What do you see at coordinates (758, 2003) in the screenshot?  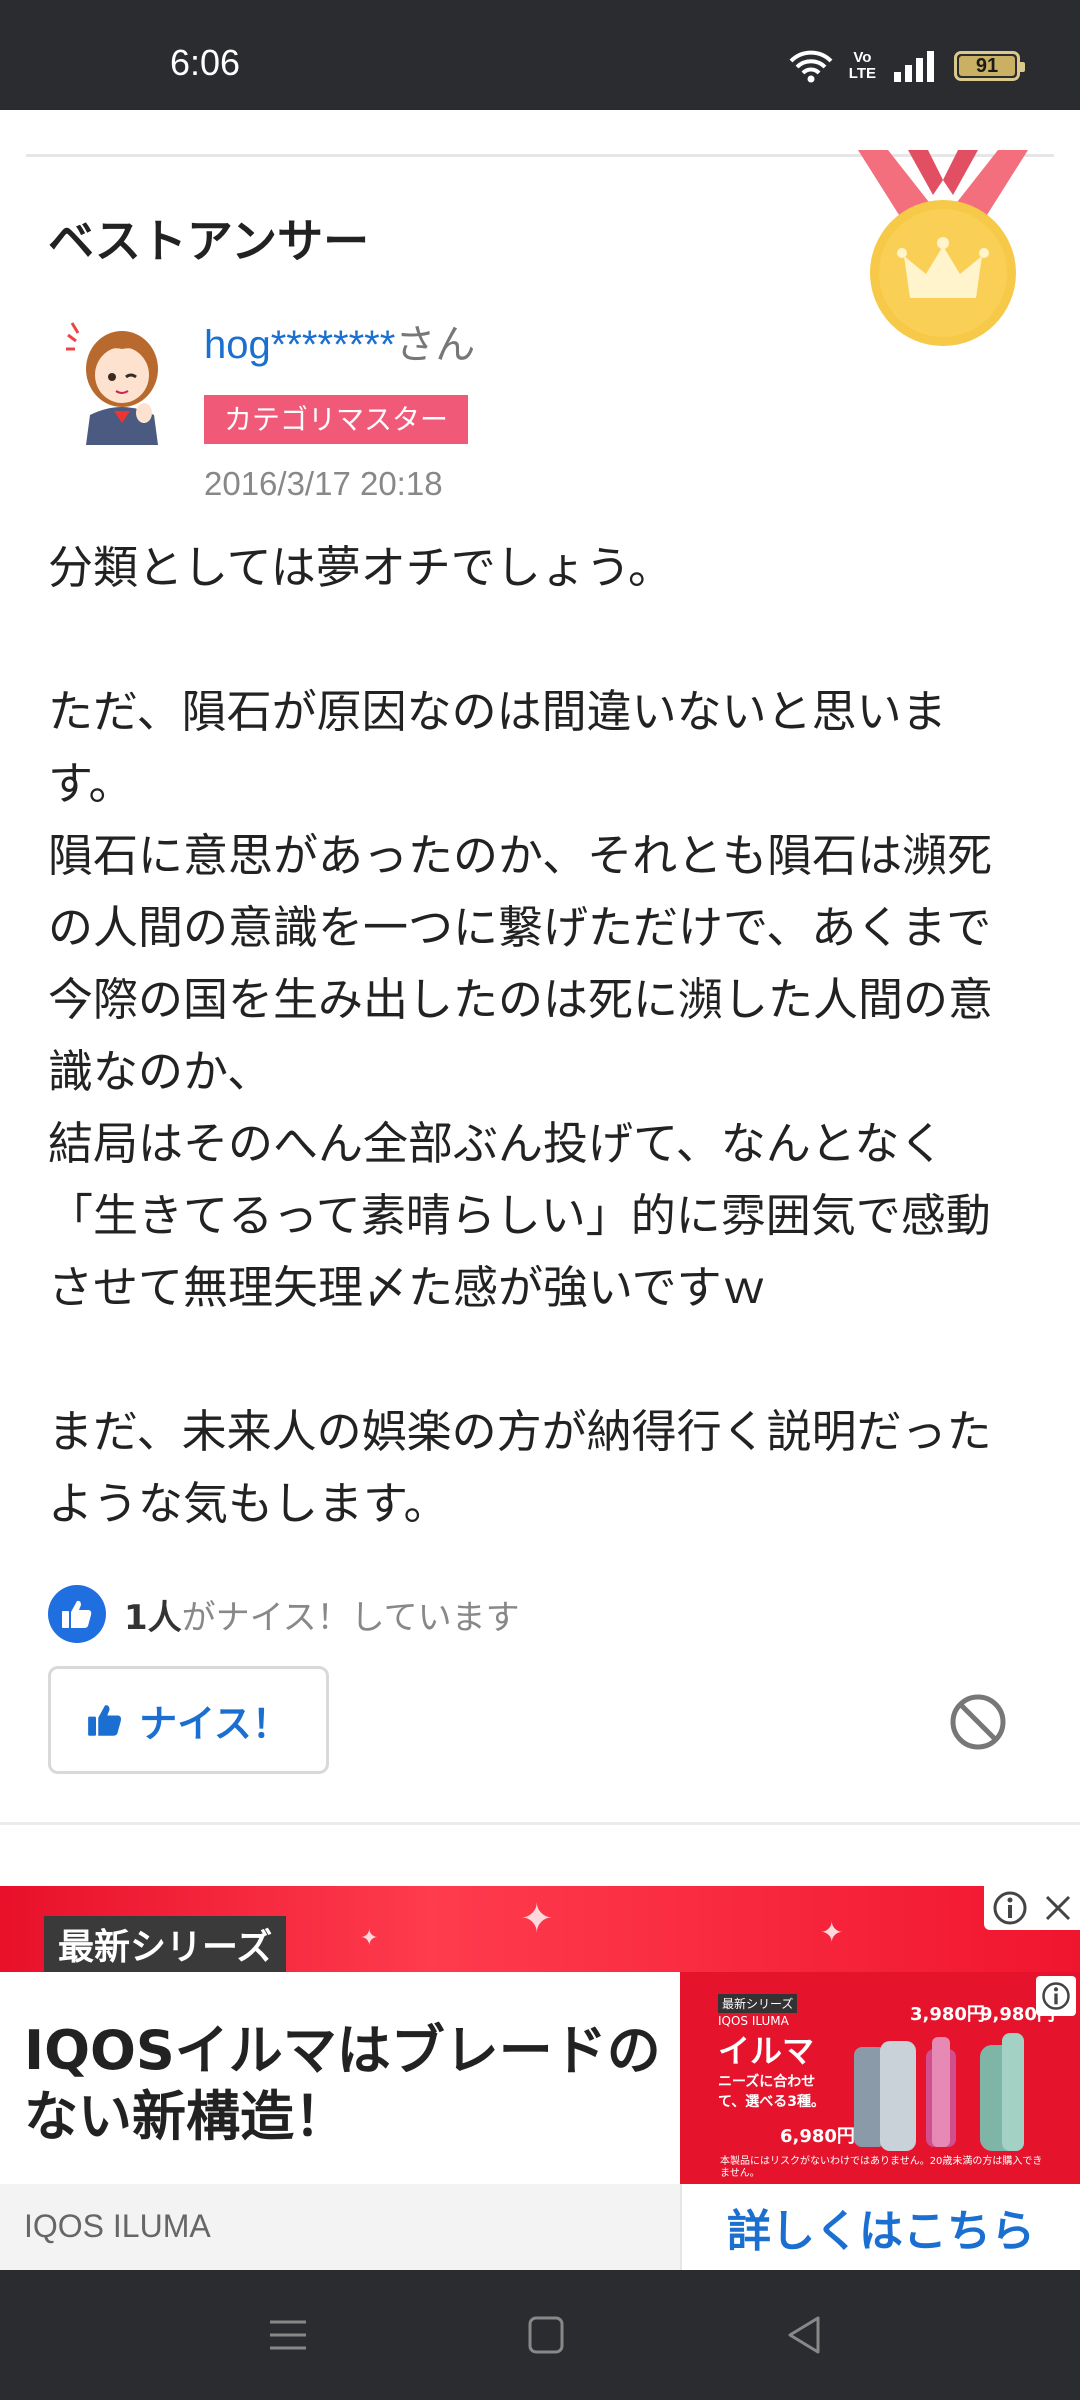 I see `ad-image-tag: 最新シリーズ` at bounding box center [758, 2003].